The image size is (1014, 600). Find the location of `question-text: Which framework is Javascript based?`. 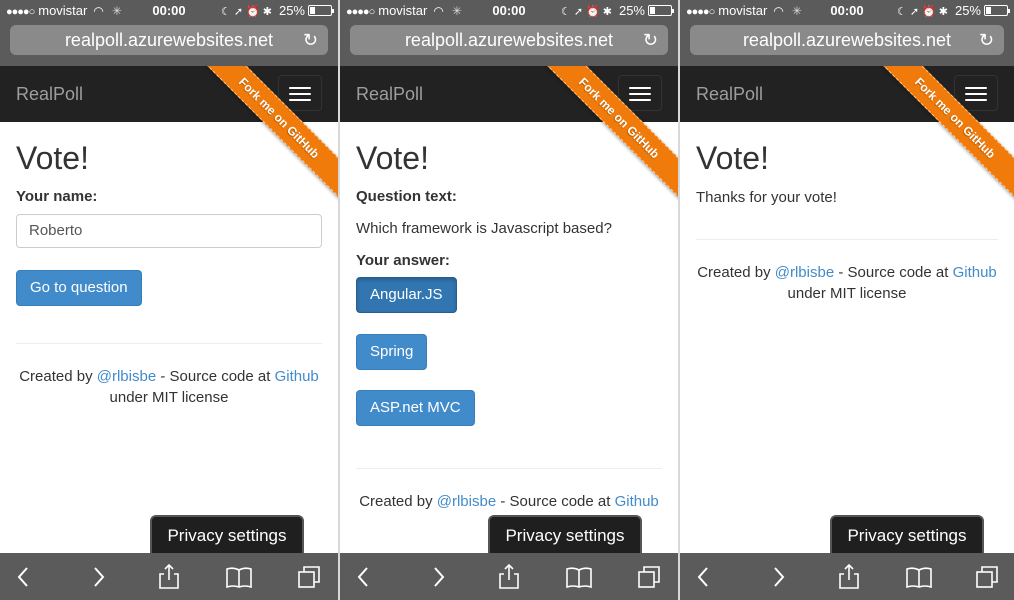

question-text: Which framework is Javascript based? is located at coordinates (484, 228).